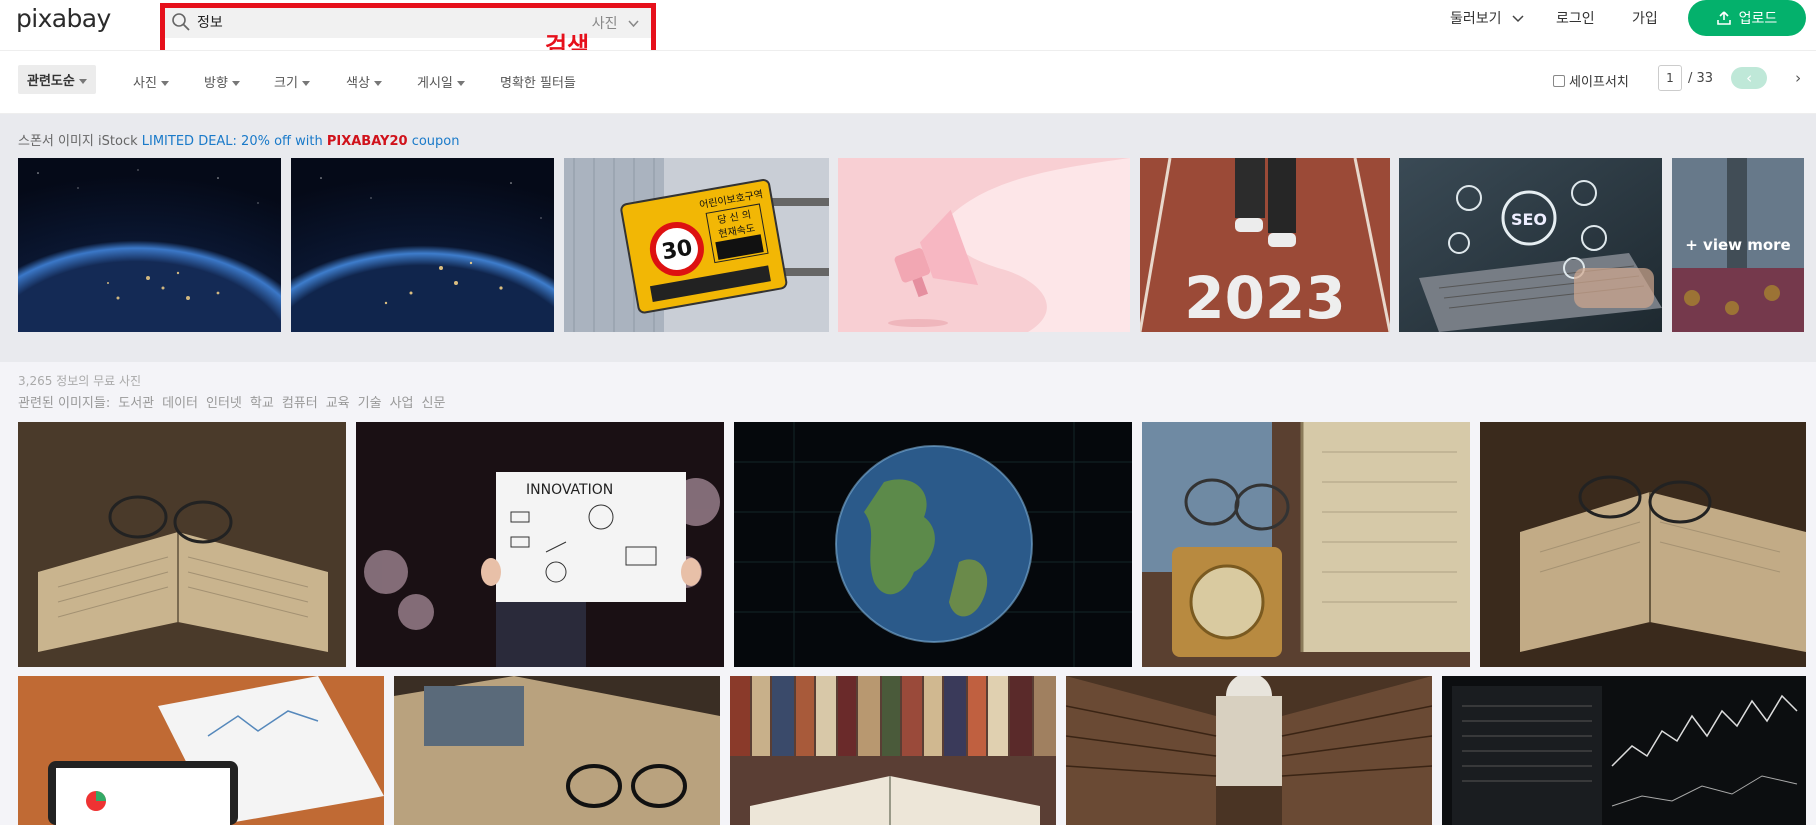 The width and height of the screenshot is (1816, 825). I want to click on result-image: INNOVATION, so click(540, 544).